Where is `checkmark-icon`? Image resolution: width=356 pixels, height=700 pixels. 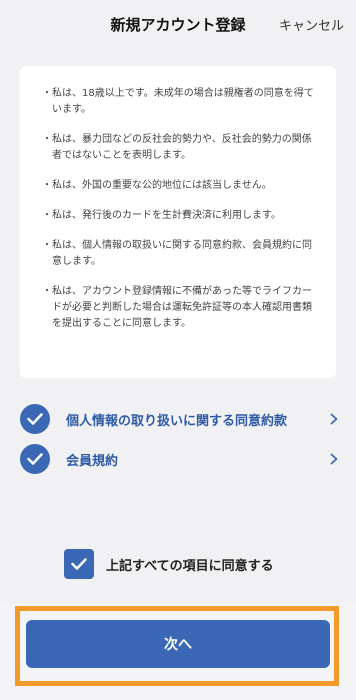 checkmark-icon is located at coordinates (79, 564).